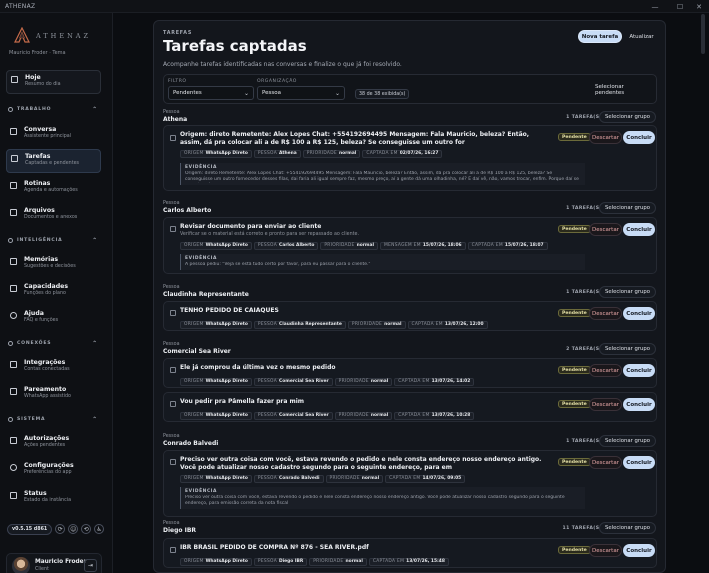 The width and height of the screenshot is (709, 573). Describe the element at coordinates (402, 153) in the screenshot. I see `meta-captured: CAPTADA EM 02/07/26, 16:27` at that location.